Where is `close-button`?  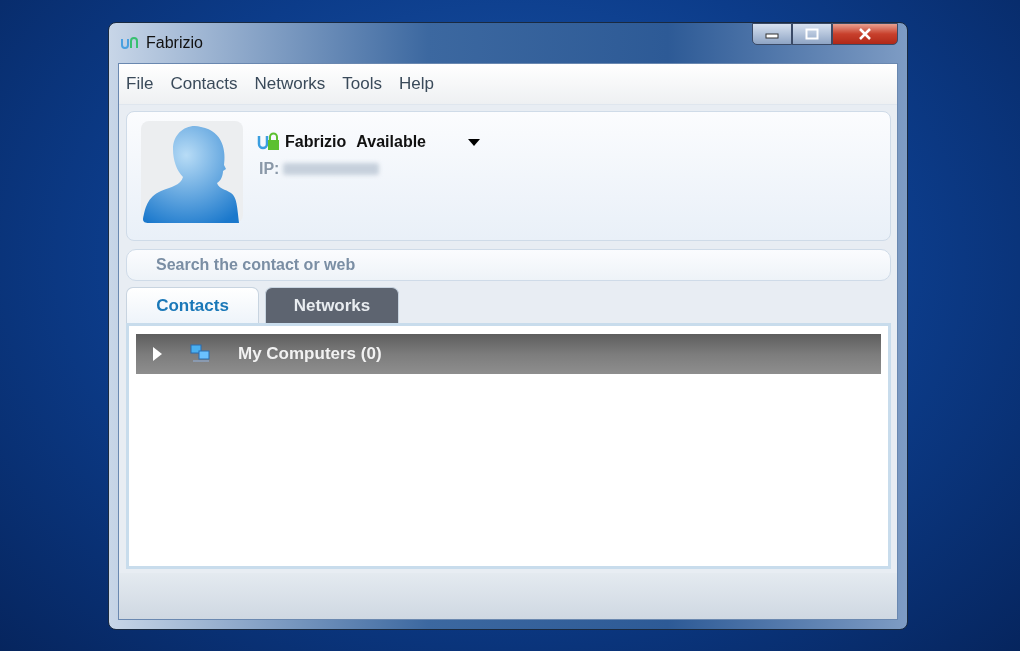
close-button is located at coordinates (865, 34).